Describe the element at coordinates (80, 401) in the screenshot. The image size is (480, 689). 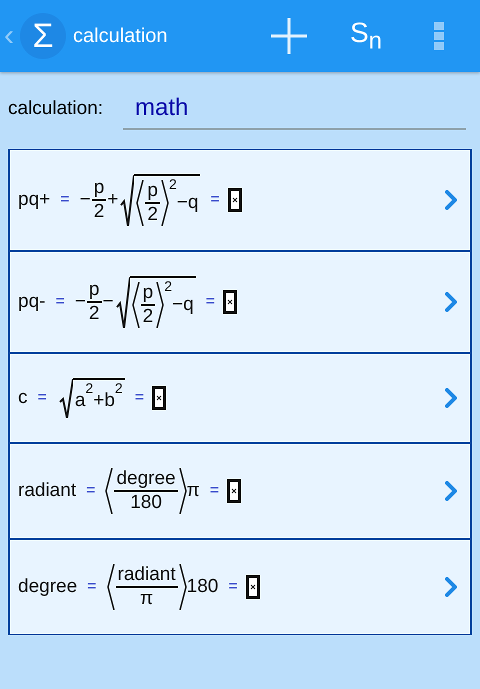
I see `formula-term: a` at that location.